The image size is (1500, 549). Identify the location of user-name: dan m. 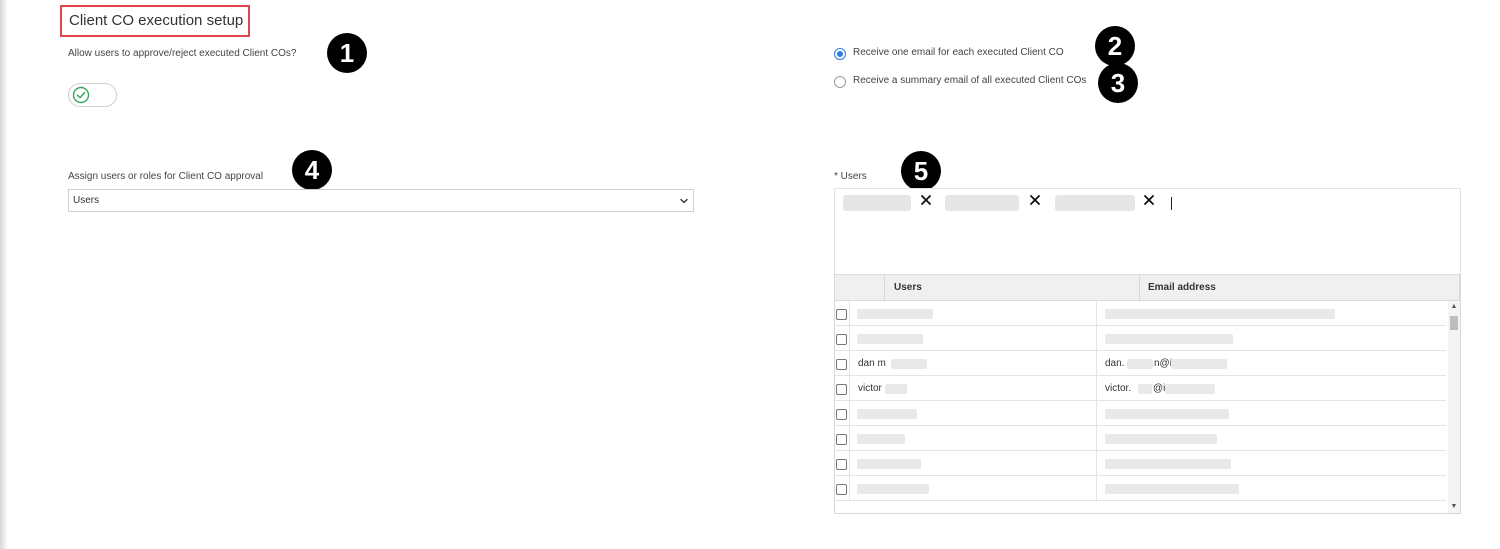
(872, 363).